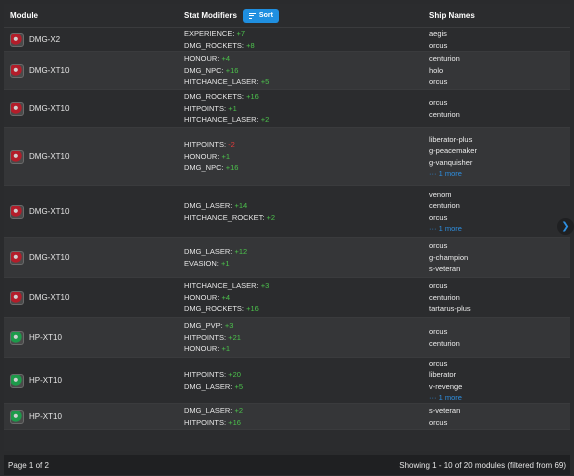 Image resolution: width=574 pixels, height=476 pixels. What do you see at coordinates (201, 263) in the screenshot?
I see `stat-name: EVASION:` at bounding box center [201, 263].